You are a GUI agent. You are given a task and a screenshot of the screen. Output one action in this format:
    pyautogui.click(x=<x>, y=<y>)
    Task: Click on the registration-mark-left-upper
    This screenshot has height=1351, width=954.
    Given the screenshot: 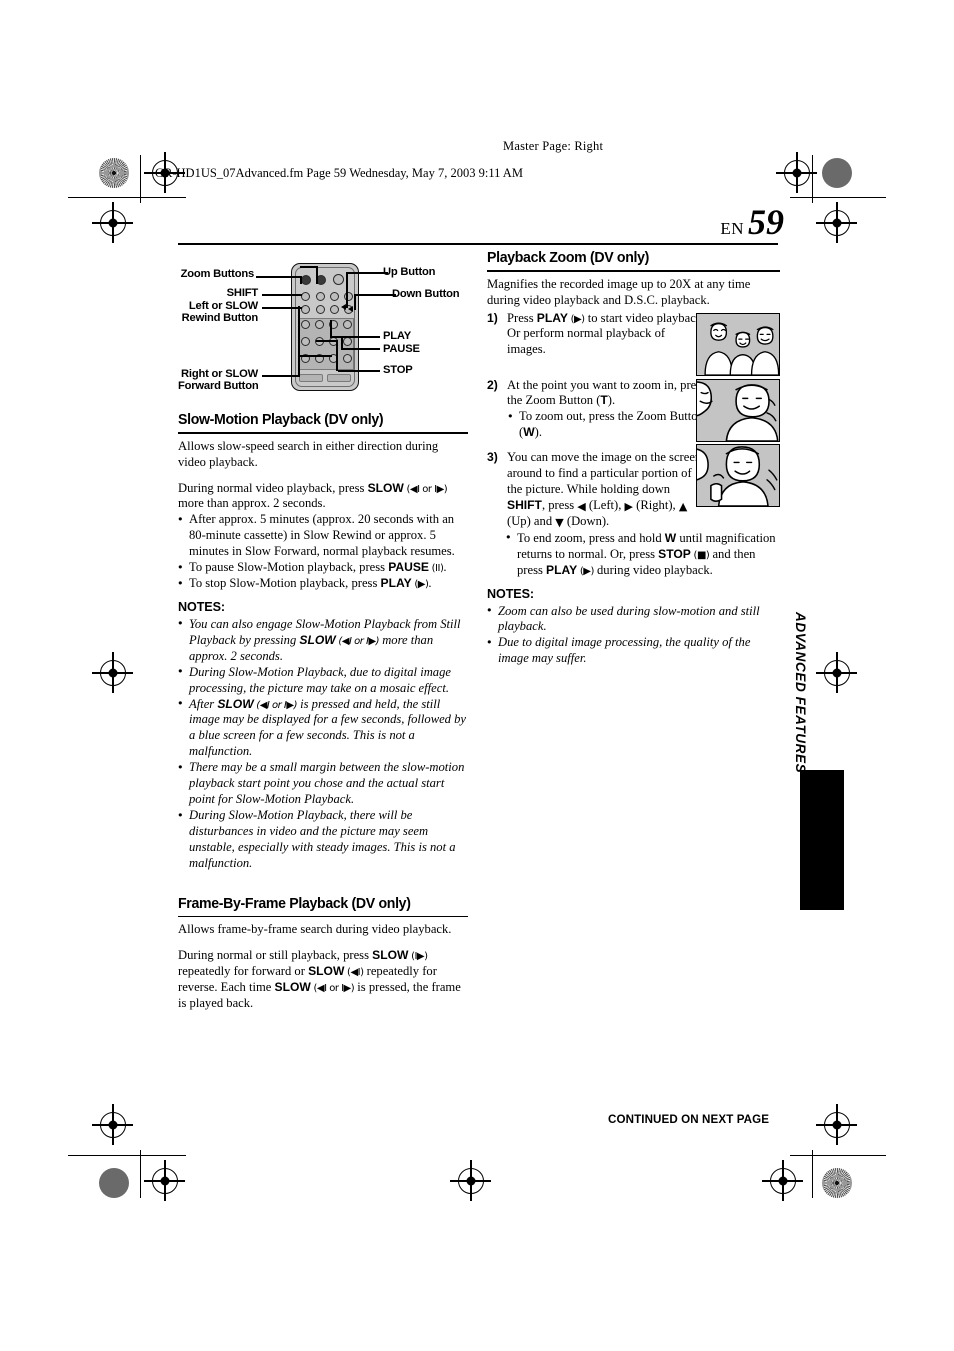 What is the action you would take?
    pyautogui.click(x=112, y=222)
    